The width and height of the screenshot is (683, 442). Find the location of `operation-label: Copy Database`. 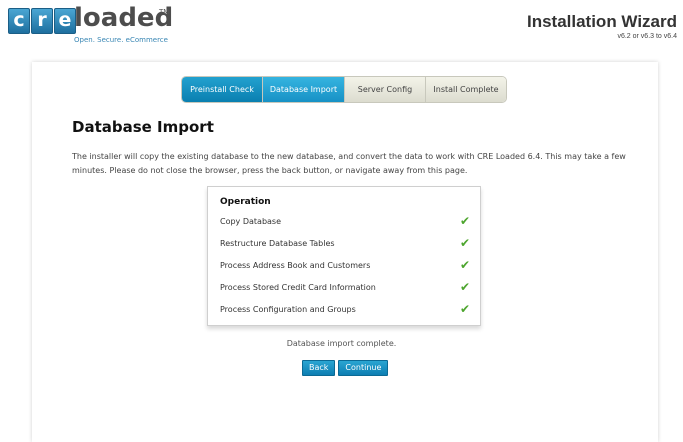

operation-label: Copy Database is located at coordinates (251, 221).